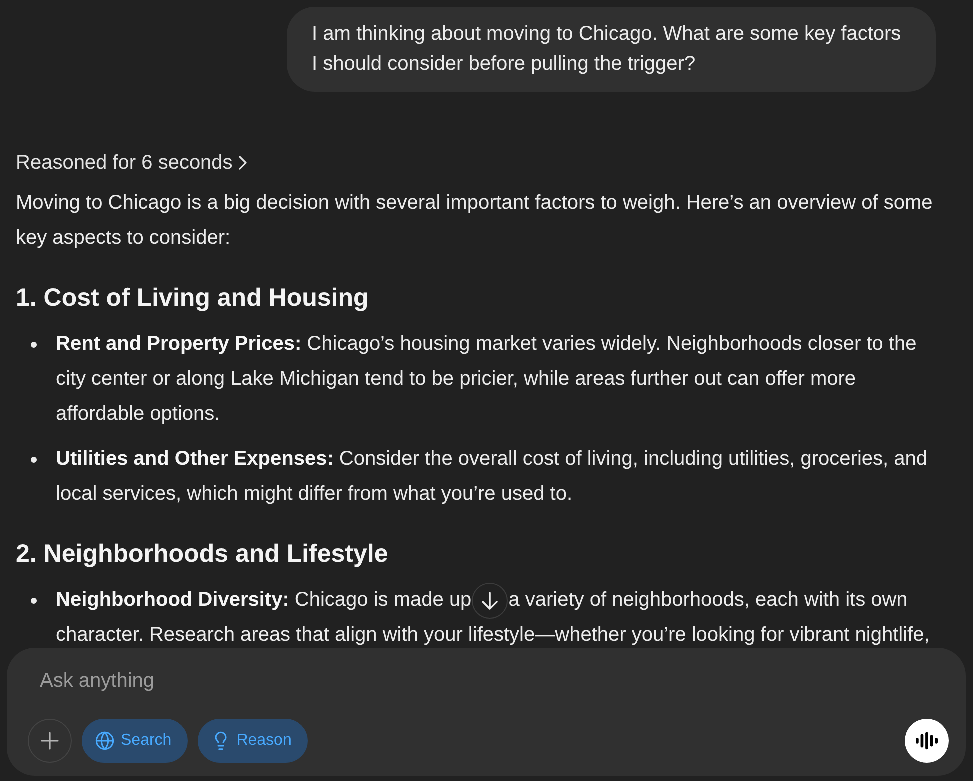 This screenshot has height=781, width=973. What do you see at coordinates (488, 681) in the screenshot?
I see `message-input: Ask anything` at bounding box center [488, 681].